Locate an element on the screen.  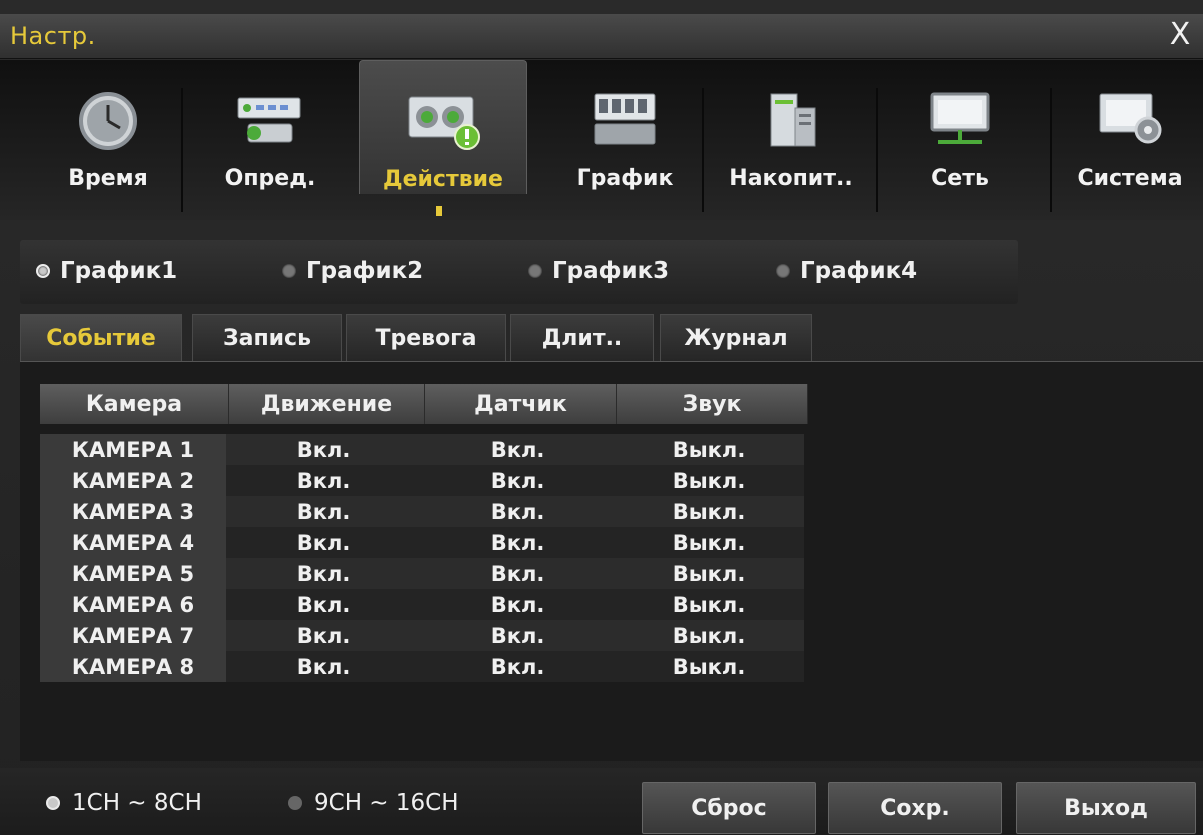
table-row: КАМЕРА 8 Вкл. Вкл. Выкл. is located at coordinates (422, 666).